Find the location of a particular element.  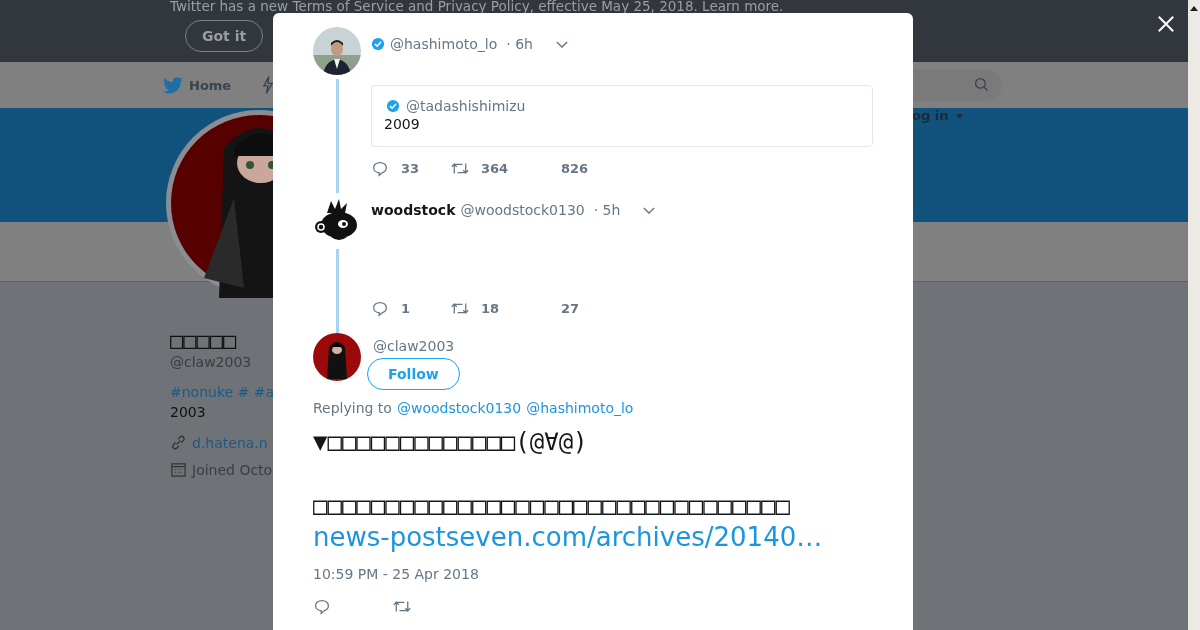

like-count: 826 is located at coordinates (575, 168).